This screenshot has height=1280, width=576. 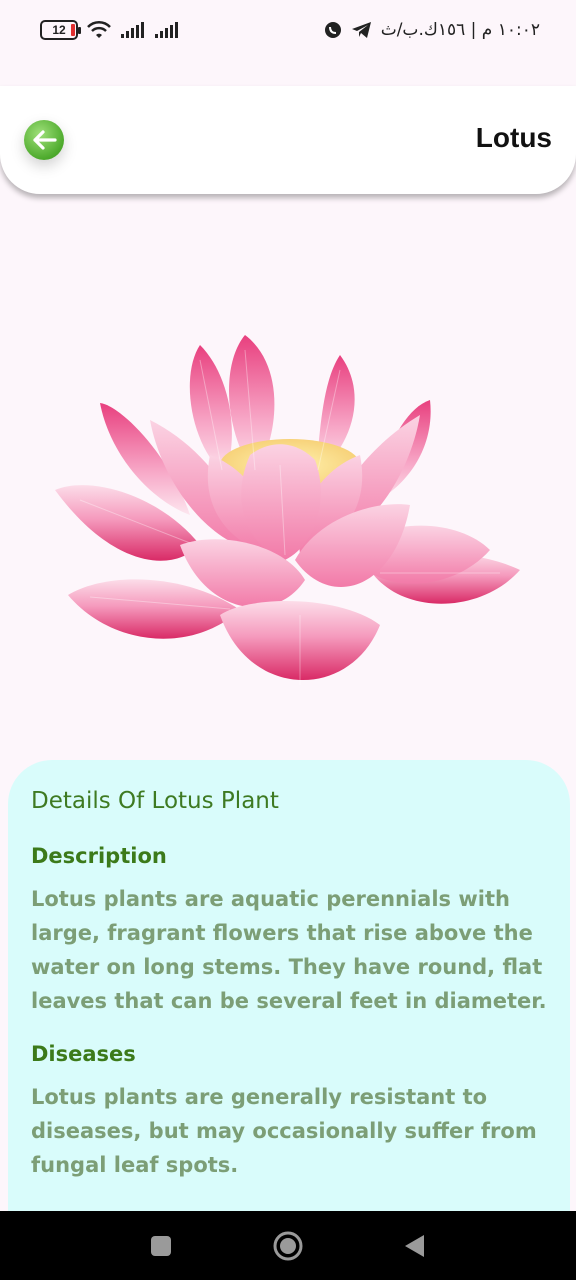 I want to click on back-nav-button, so click(x=414, y=1248).